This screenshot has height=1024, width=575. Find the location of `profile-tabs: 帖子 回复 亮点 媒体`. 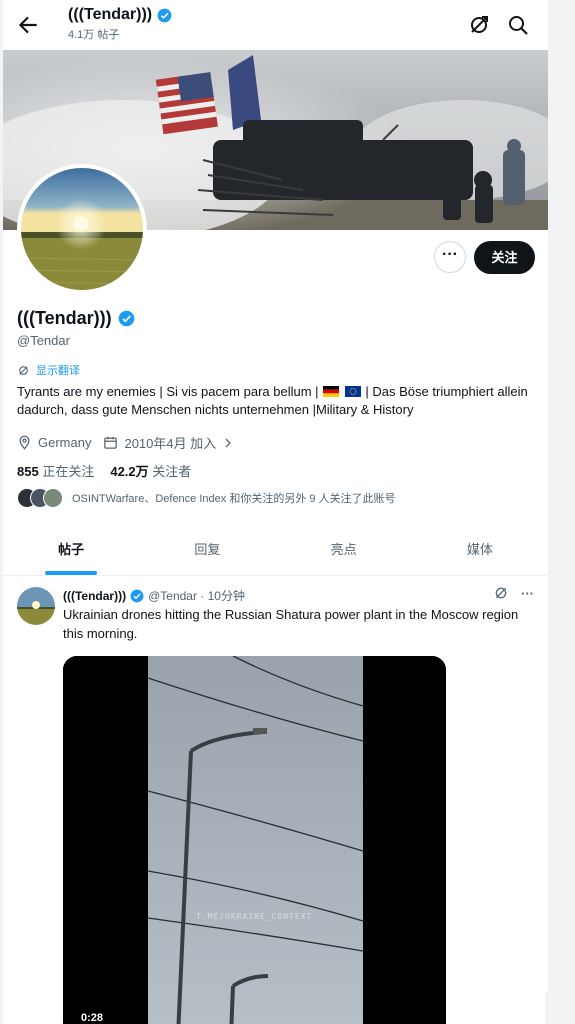

profile-tabs: 帖子 回复 亮点 媒体 is located at coordinates (275, 553).